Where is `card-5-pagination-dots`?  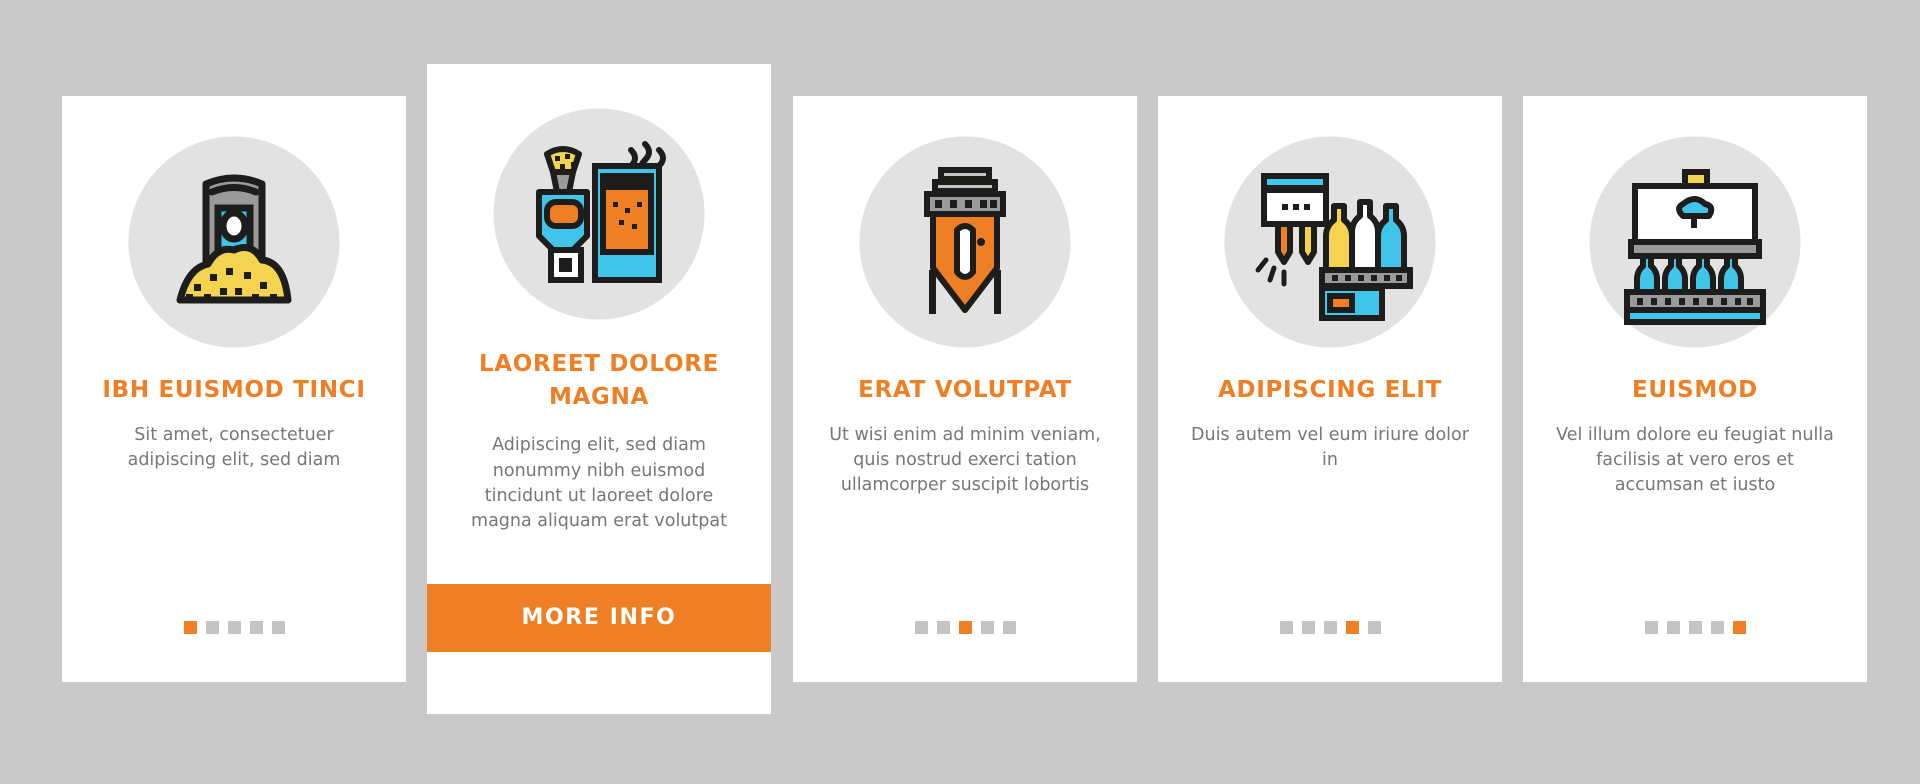 card-5-pagination-dots is located at coordinates (1695, 627).